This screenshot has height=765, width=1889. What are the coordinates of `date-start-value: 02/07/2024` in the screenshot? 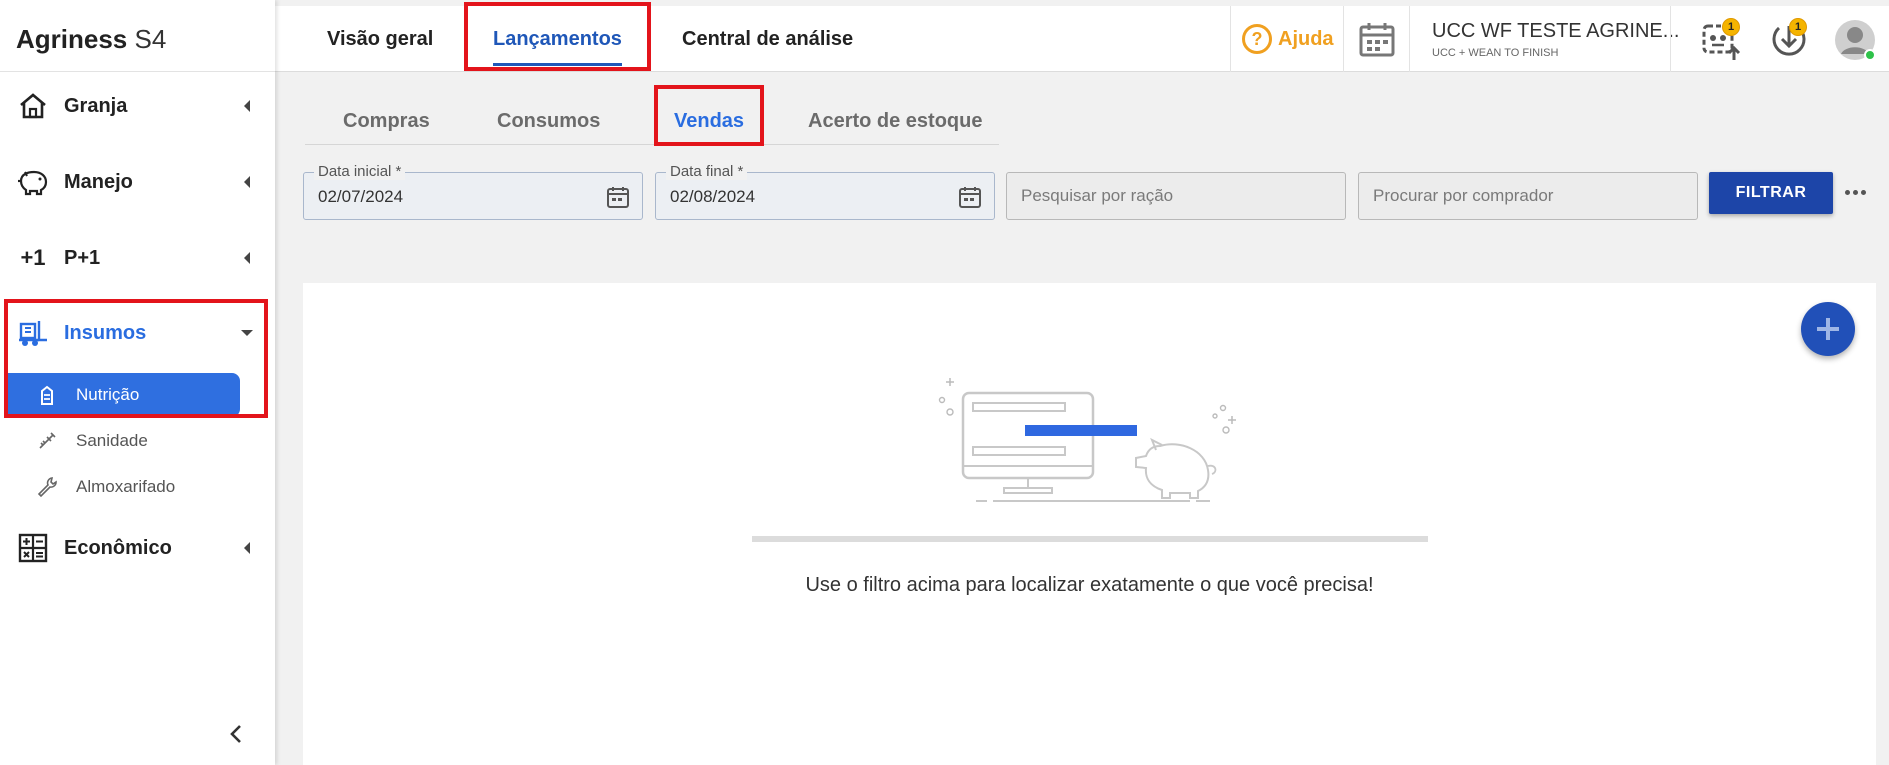 It's located at (360, 197).